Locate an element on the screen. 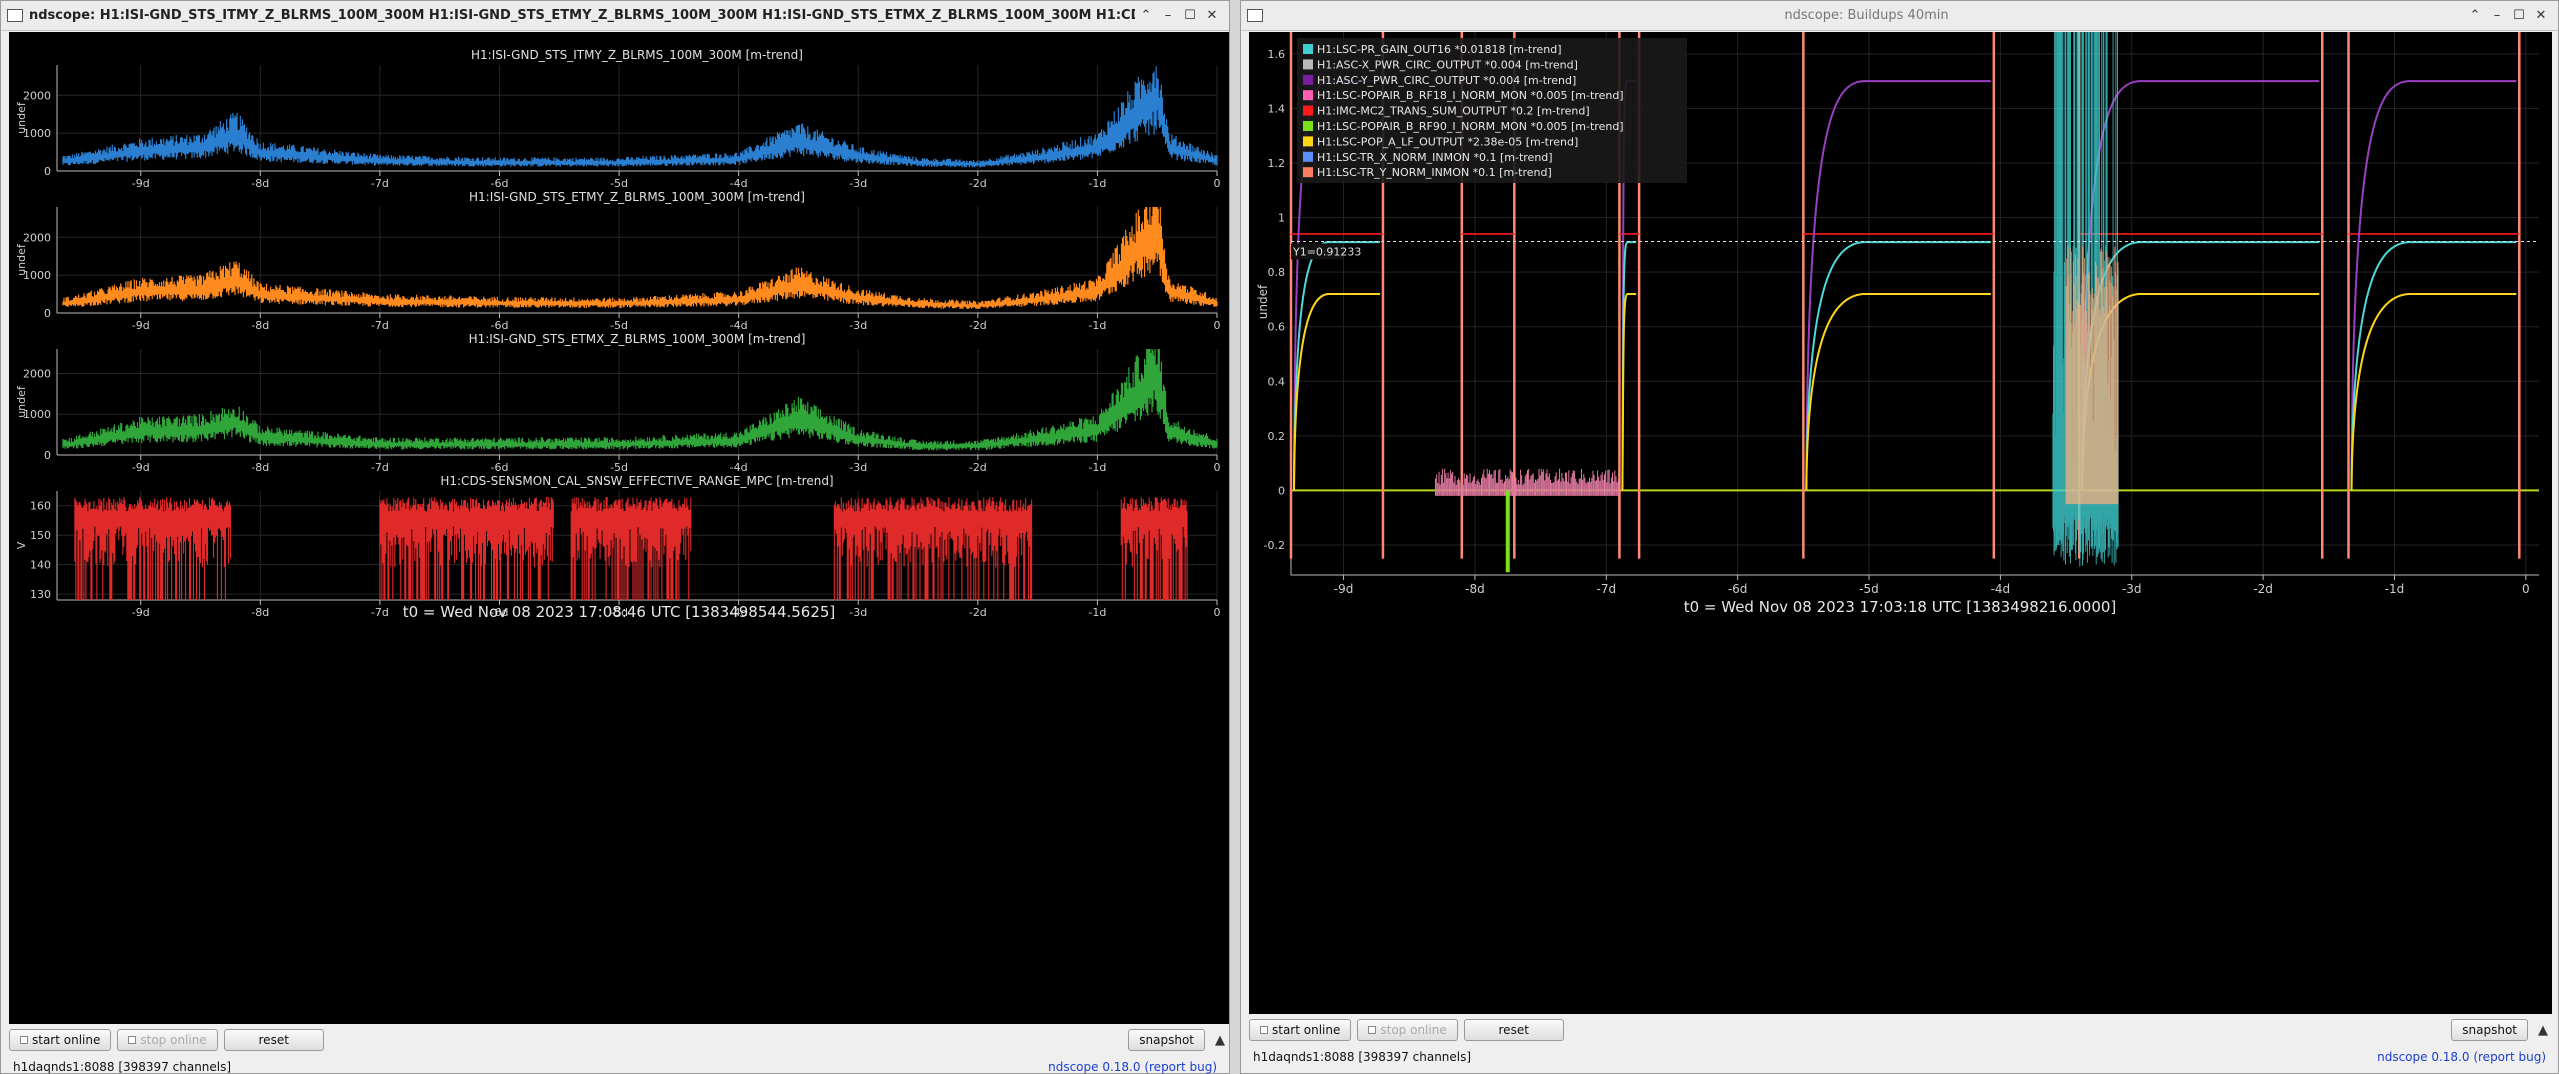 The width and height of the screenshot is (2559, 1074). y-tick-label: 1 is located at coordinates (1281, 218).